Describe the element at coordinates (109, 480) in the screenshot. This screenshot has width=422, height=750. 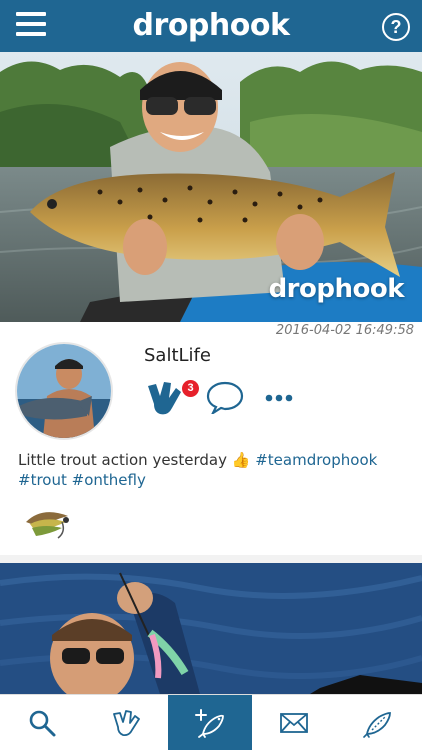
I see `hashtag: #onthefly` at that location.